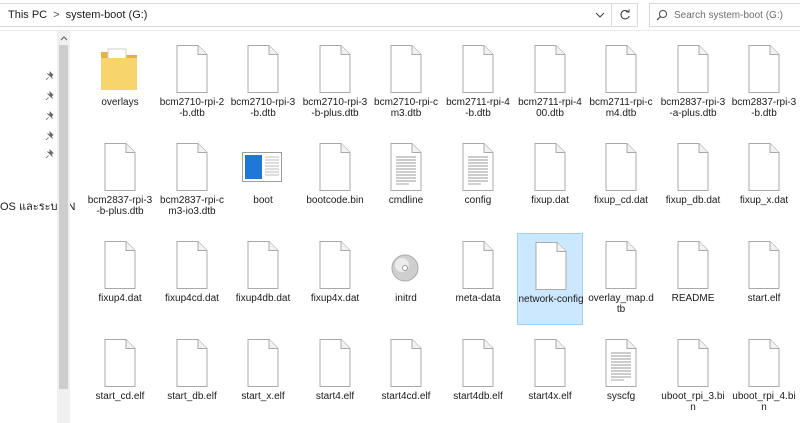 The width and height of the screenshot is (800, 423). Describe the element at coordinates (478, 377) in the screenshot. I see `file-item: start4db.elf` at that location.